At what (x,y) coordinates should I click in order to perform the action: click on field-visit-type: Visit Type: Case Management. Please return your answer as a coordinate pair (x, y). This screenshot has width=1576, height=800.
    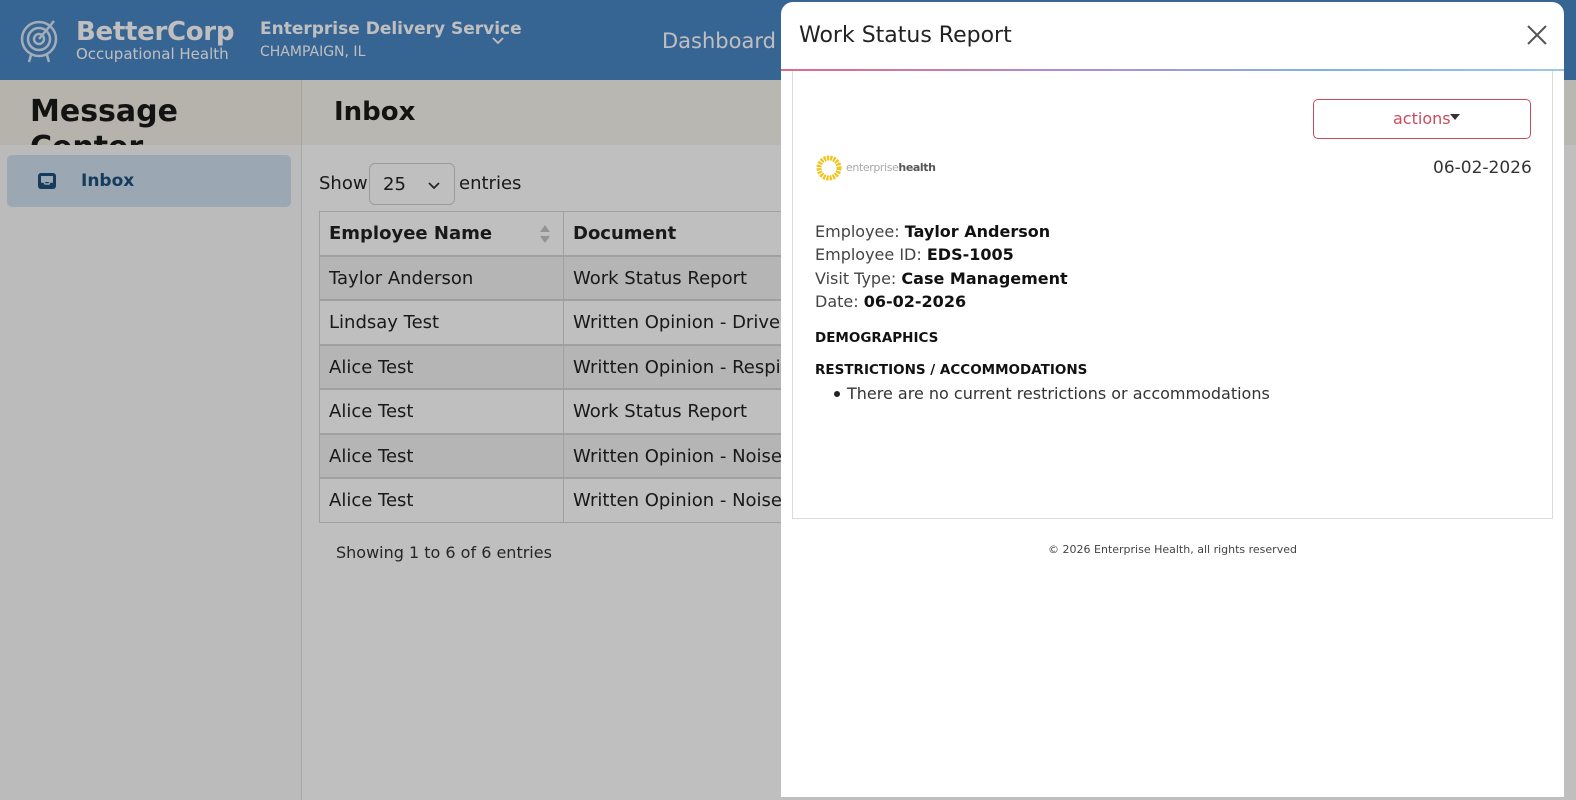
    Looking at the image, I should click on (941, 279).